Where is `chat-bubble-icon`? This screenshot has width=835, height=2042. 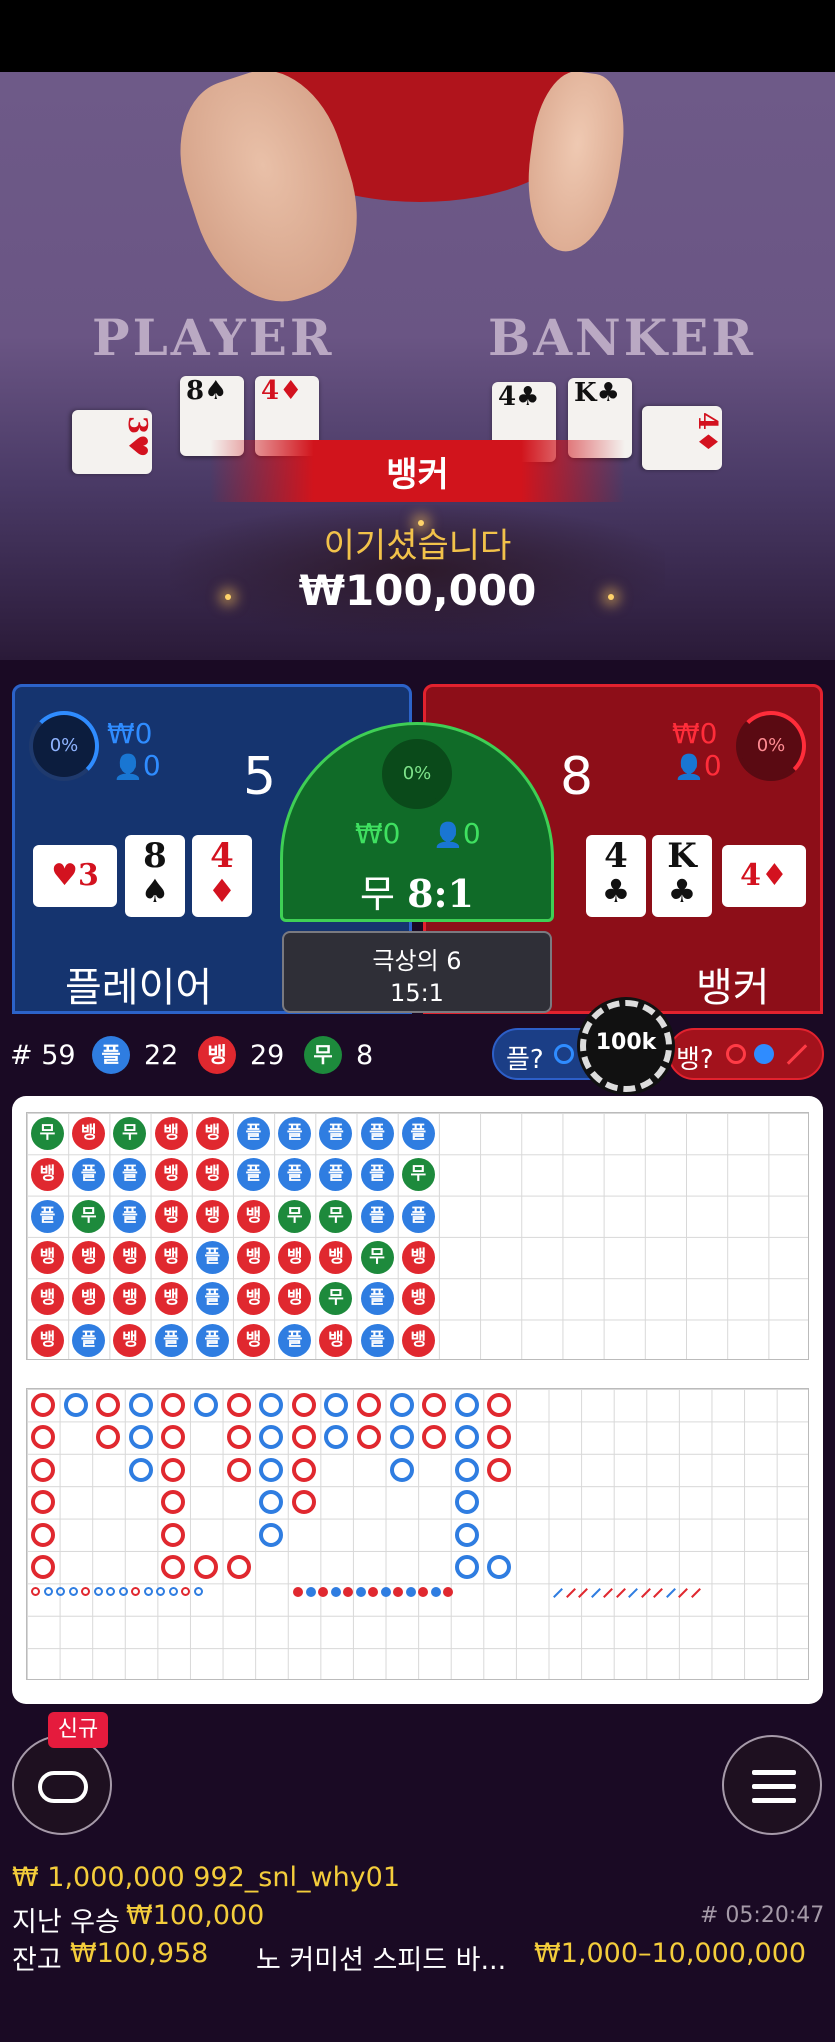 chat-bubble-icon is located at coordinates (63, 1787).